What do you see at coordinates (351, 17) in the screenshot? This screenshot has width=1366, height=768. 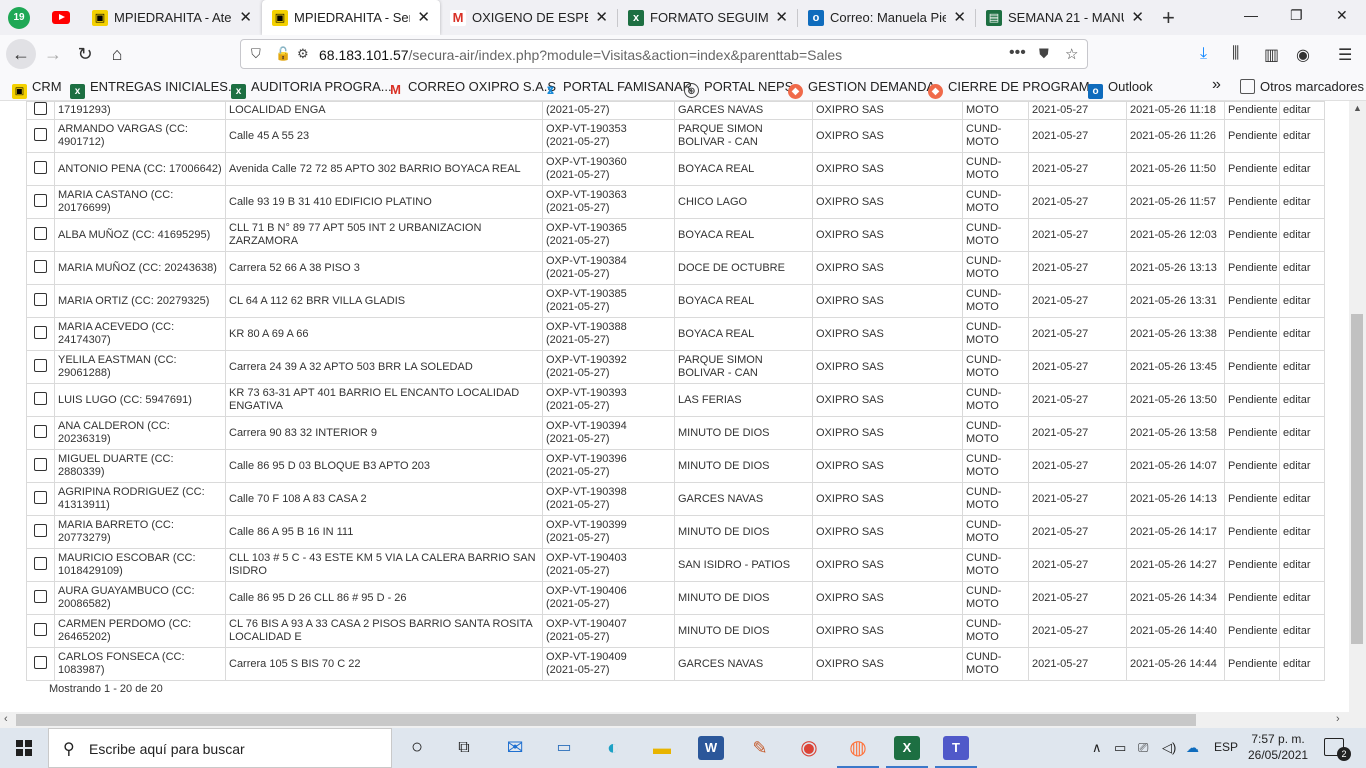 I see `tab-servicios: ▣ MPIEDRAHITA - Servic ✕` at bounding box center [351, 17].